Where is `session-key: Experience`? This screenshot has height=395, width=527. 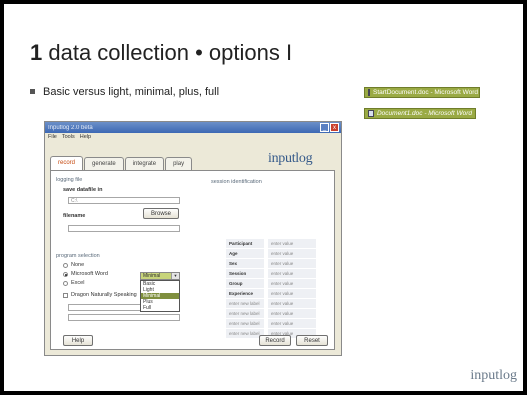
session-key: Experience is located at coordinates (245, 294).